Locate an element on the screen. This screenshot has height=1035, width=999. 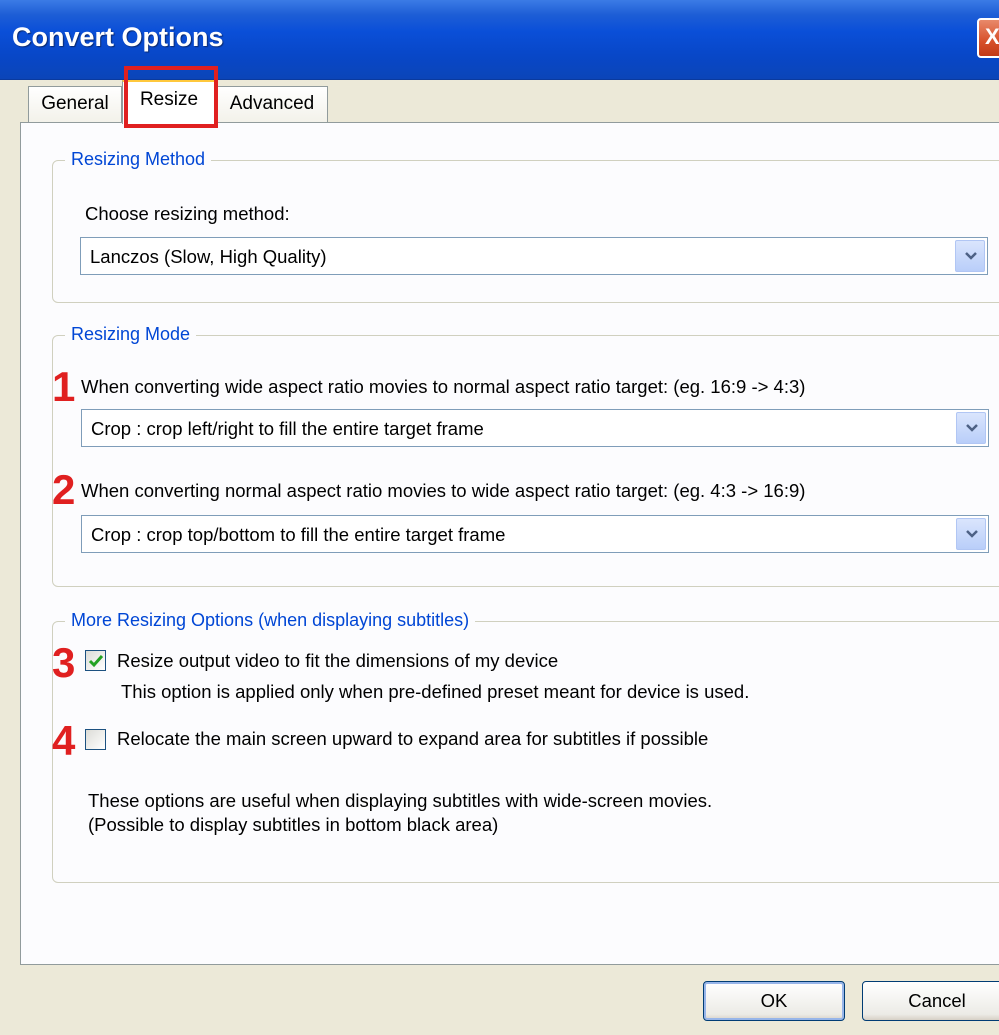
title-bar: Convert Options X is located at coordinates (499, 40).